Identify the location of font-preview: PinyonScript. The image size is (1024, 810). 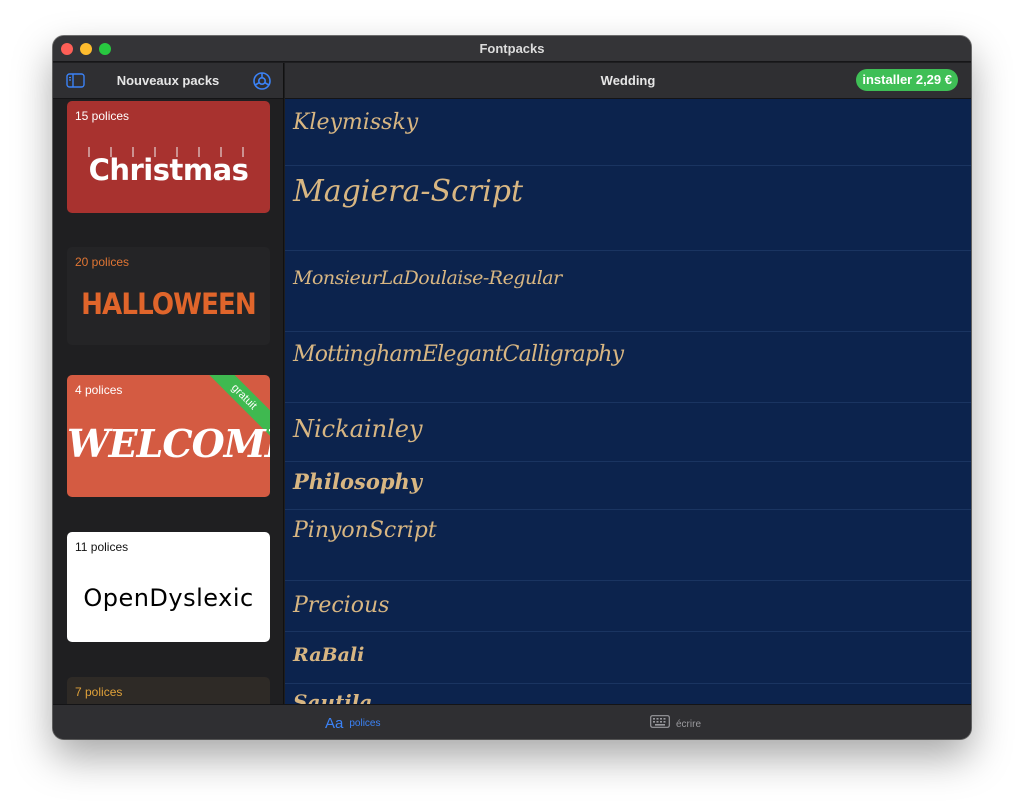
(365, 530).